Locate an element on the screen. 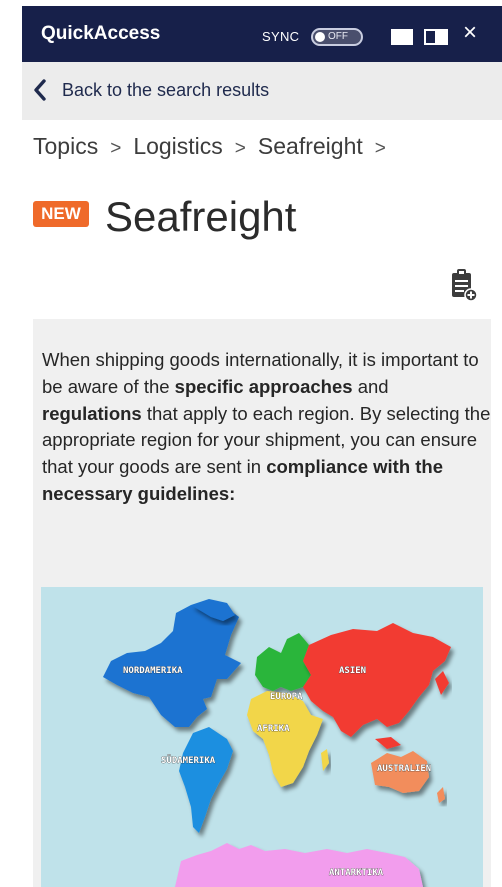 The image size is (502, 887). region-new-zealand is located at coordinates (441, 795).